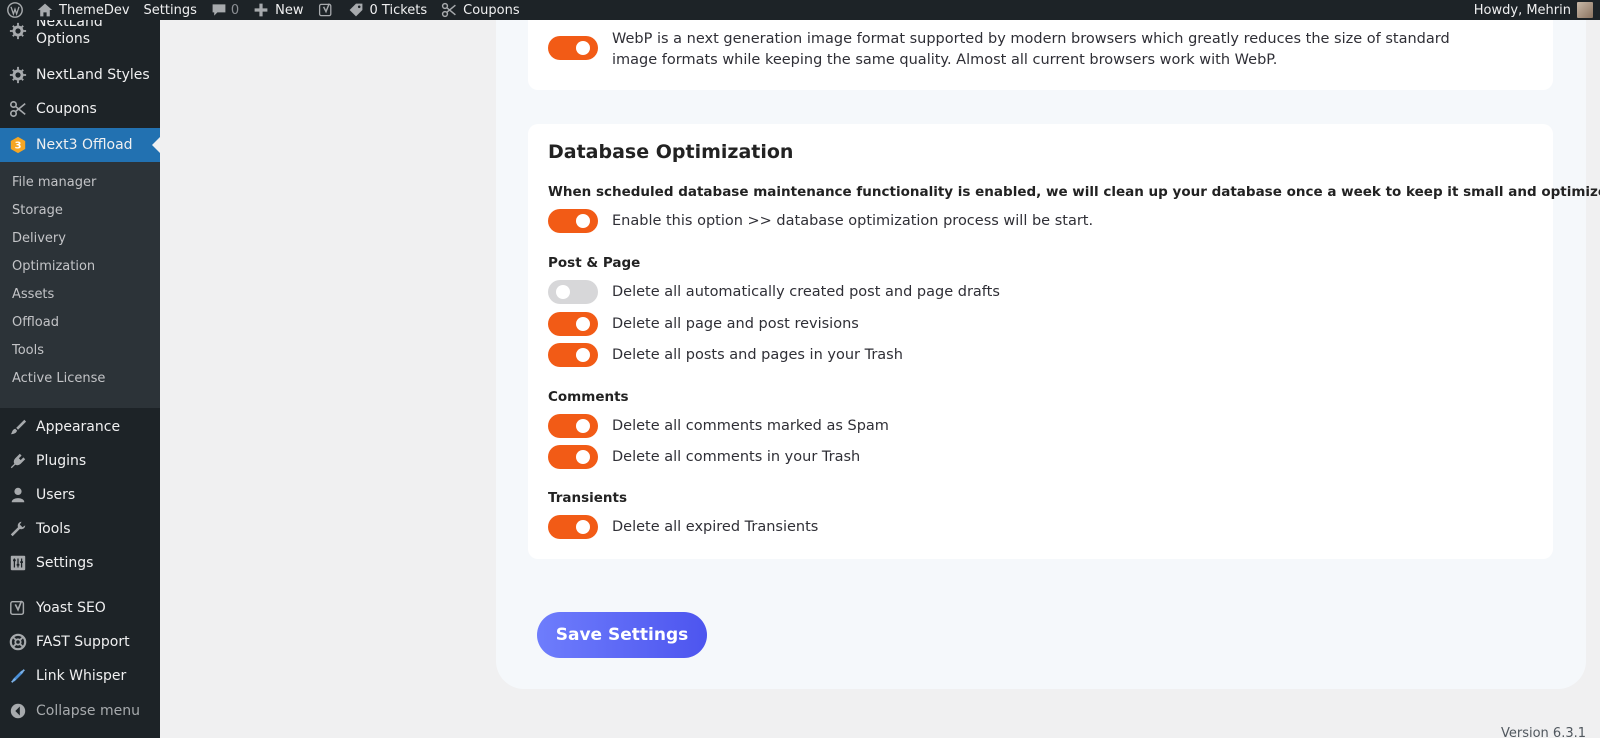  What do you see at coordinates (235, 10) in the screenshot?
I see `comments-count: 0` at bounding box center [235, 10].